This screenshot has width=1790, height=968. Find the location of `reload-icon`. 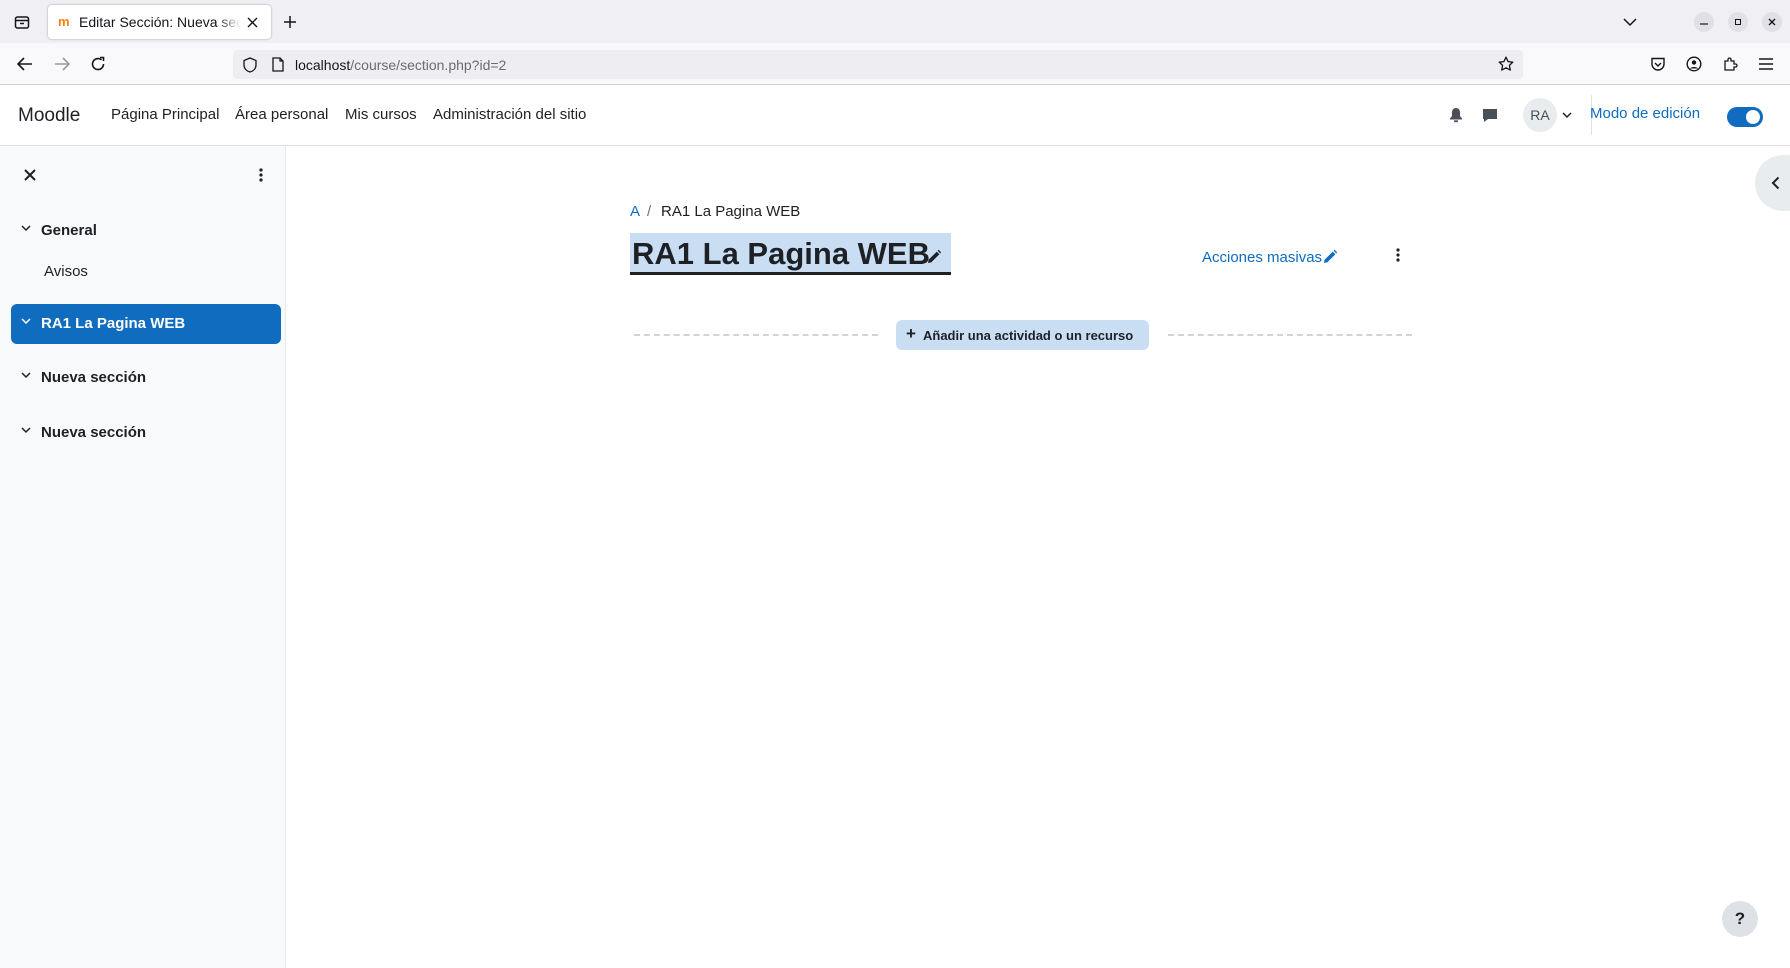

reload-icon is located at coordinates (98, 64).